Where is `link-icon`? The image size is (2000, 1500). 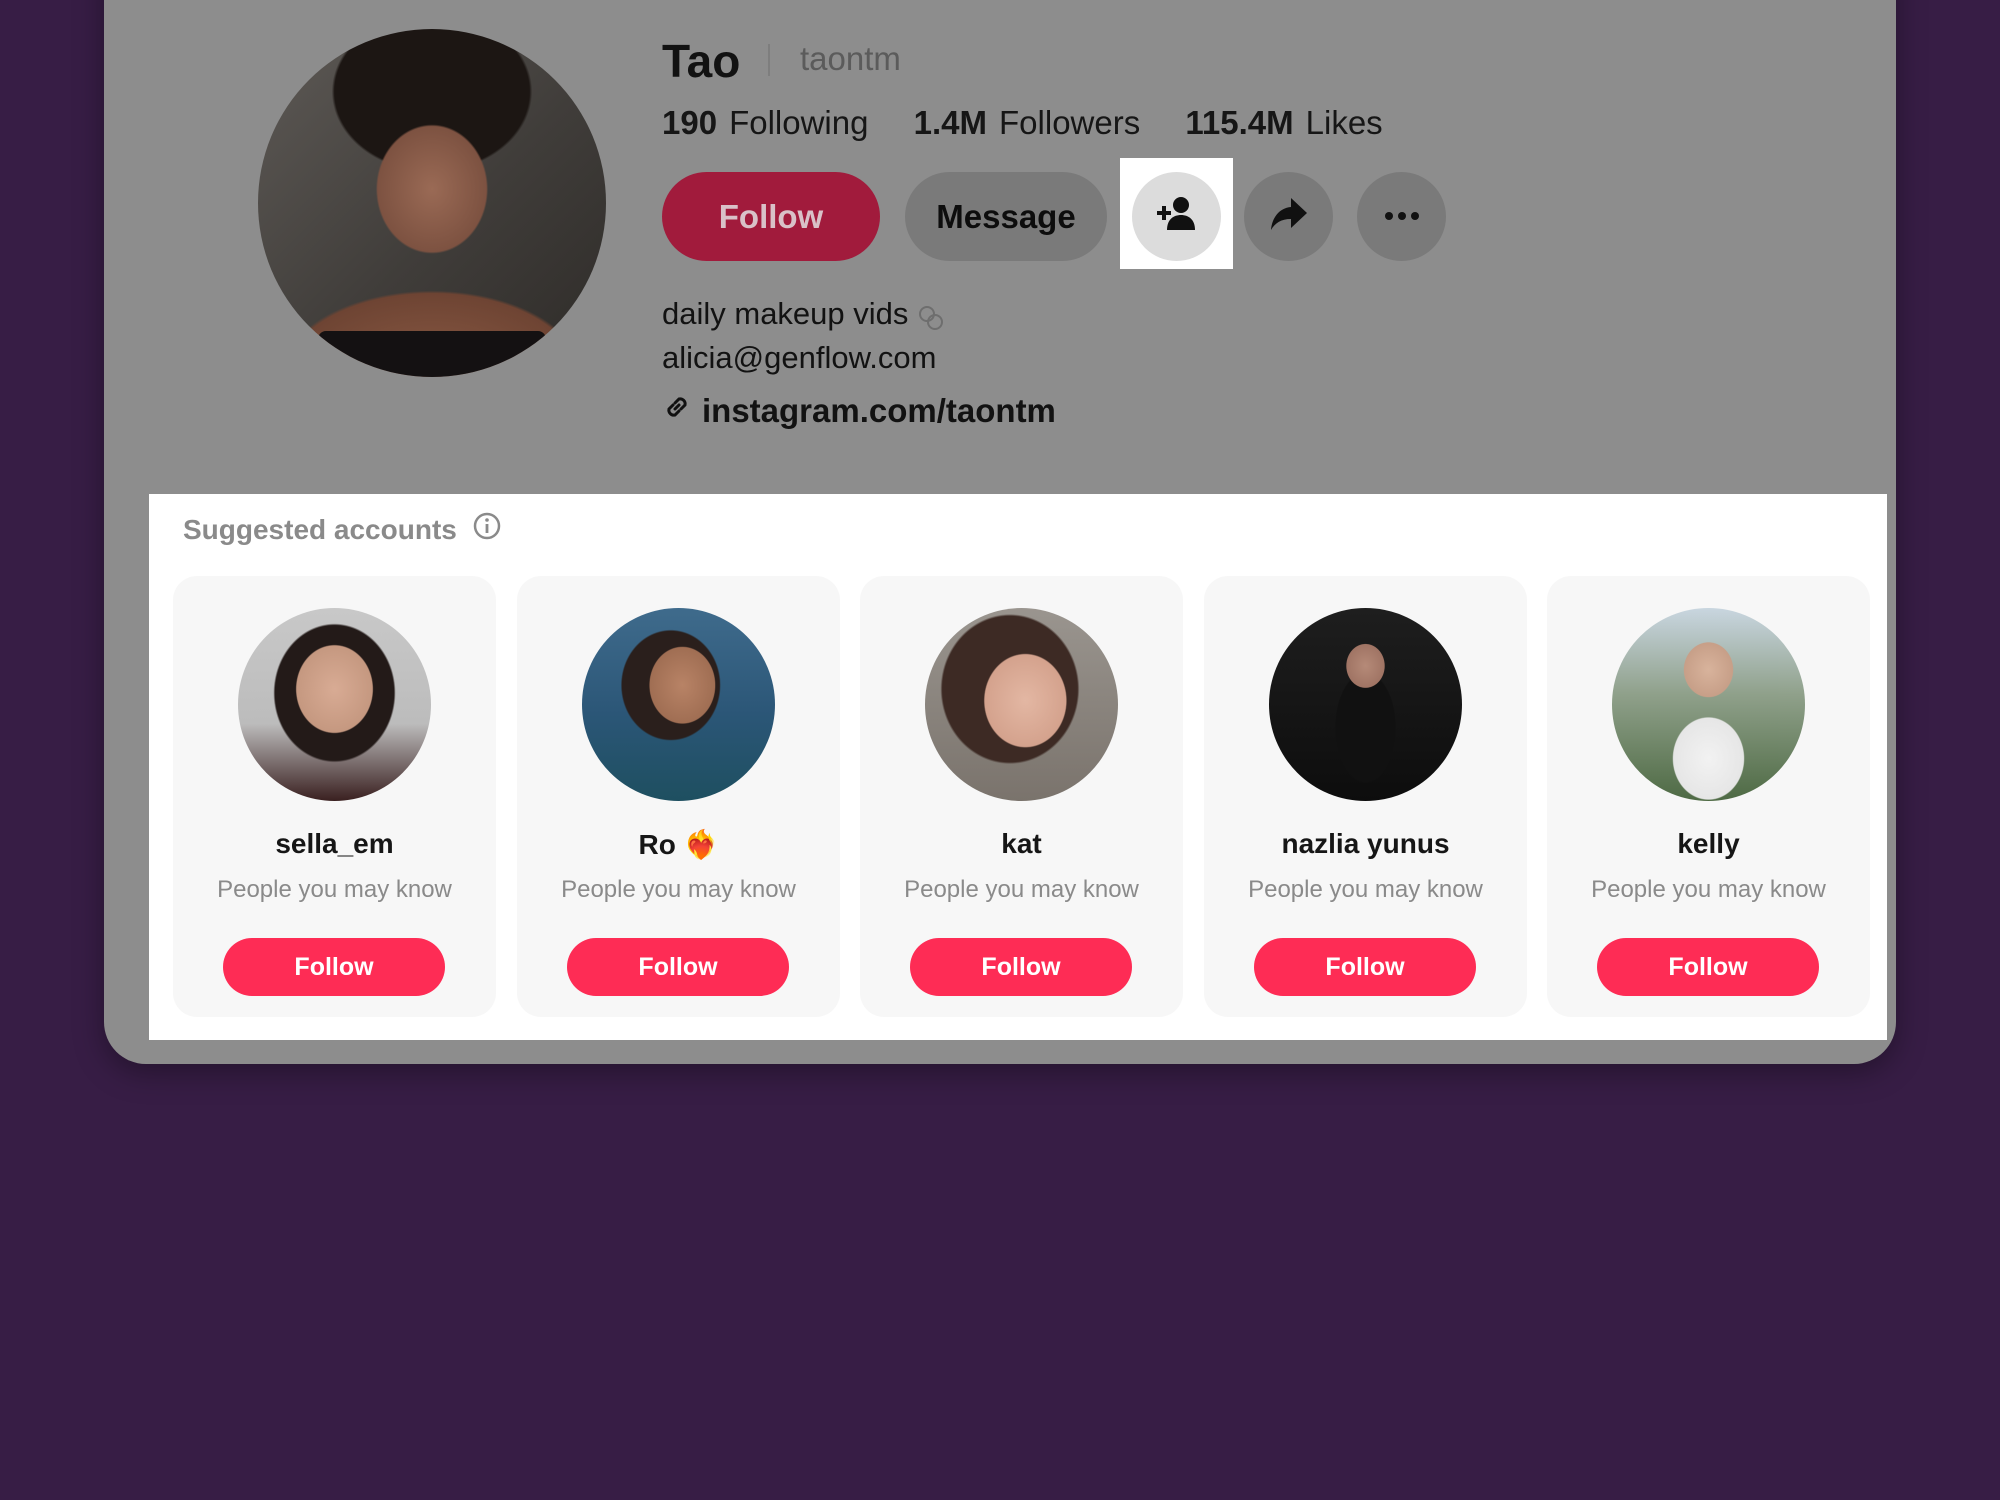
link-icon is located at coordinates (682, 411).